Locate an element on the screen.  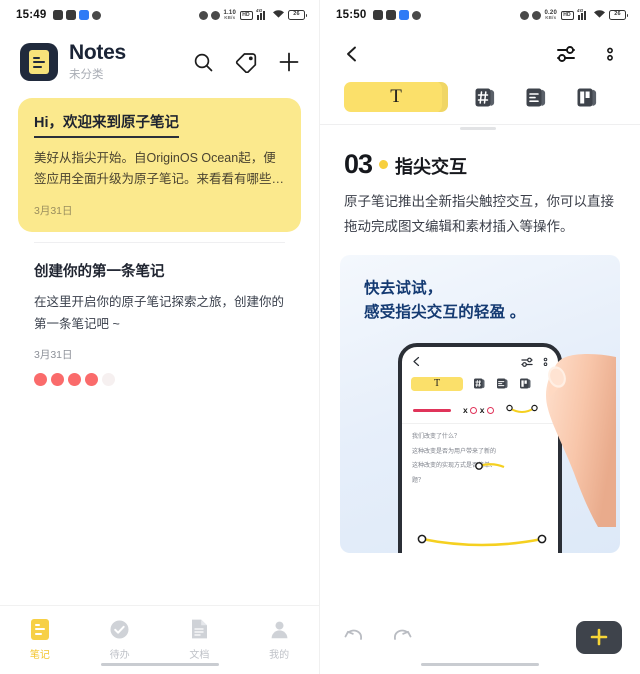
tab-label: 文档 is located at coordinates (199, 655).